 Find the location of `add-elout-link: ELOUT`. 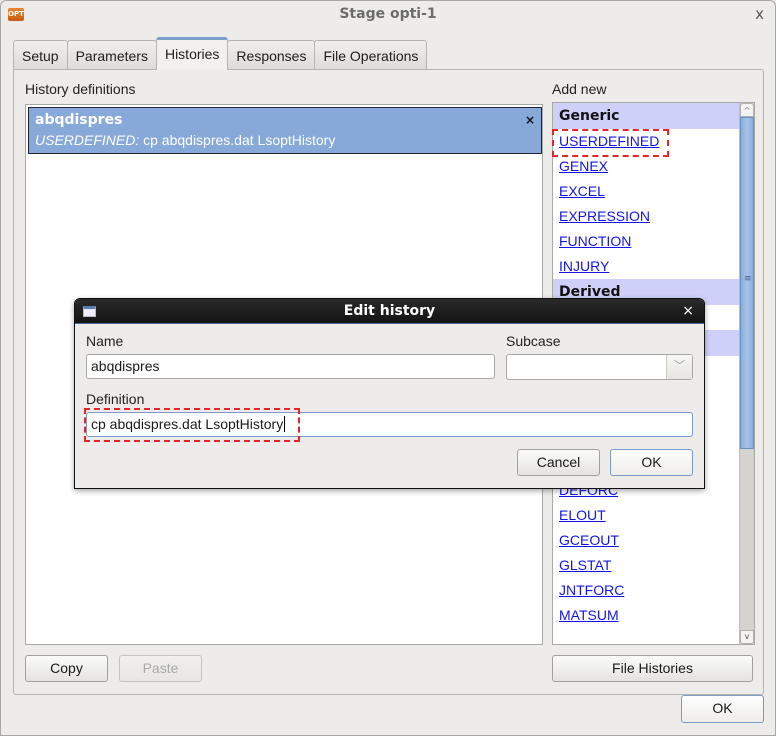

add-elout-link: ELOUT is located at coordinates (582, 515).